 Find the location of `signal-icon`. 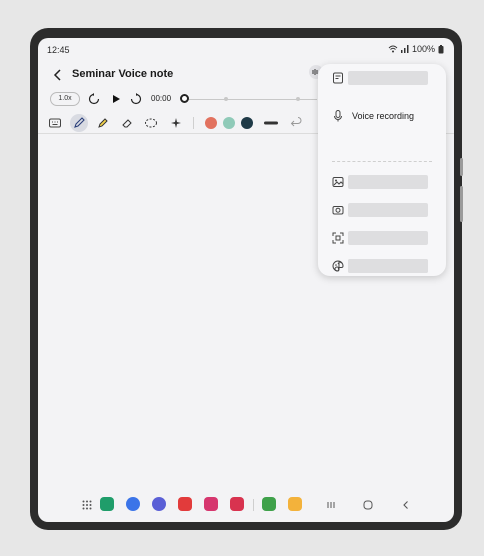

signal-icon is located at coordinates (404, 49).